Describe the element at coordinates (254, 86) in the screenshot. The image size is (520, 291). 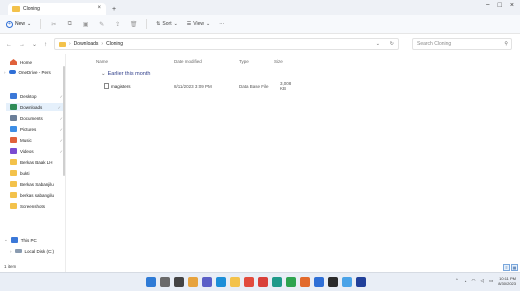
I see `file-type: Data Base File` at that location.